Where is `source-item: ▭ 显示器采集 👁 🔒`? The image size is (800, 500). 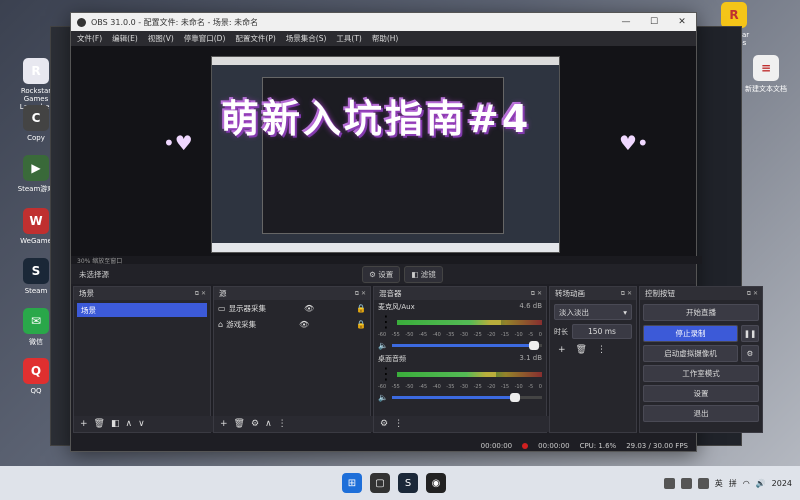
source-item: ▭ 显示器采集 👁 🔒 is located at coordinates (292, 308).